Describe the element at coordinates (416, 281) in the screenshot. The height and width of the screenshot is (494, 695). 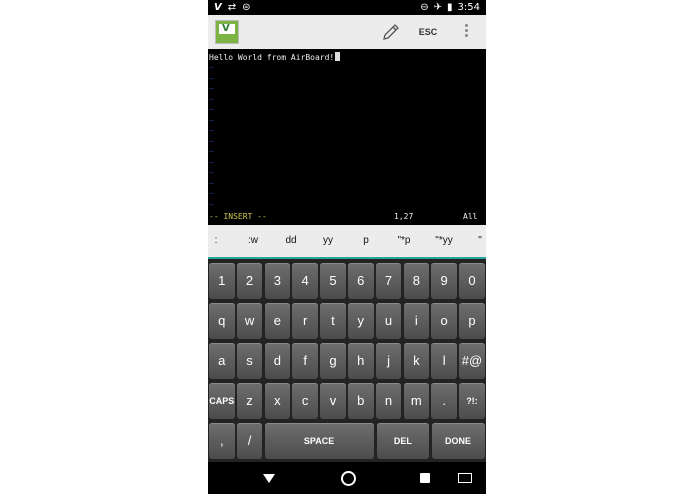
I see `key-8: 8` at that location.